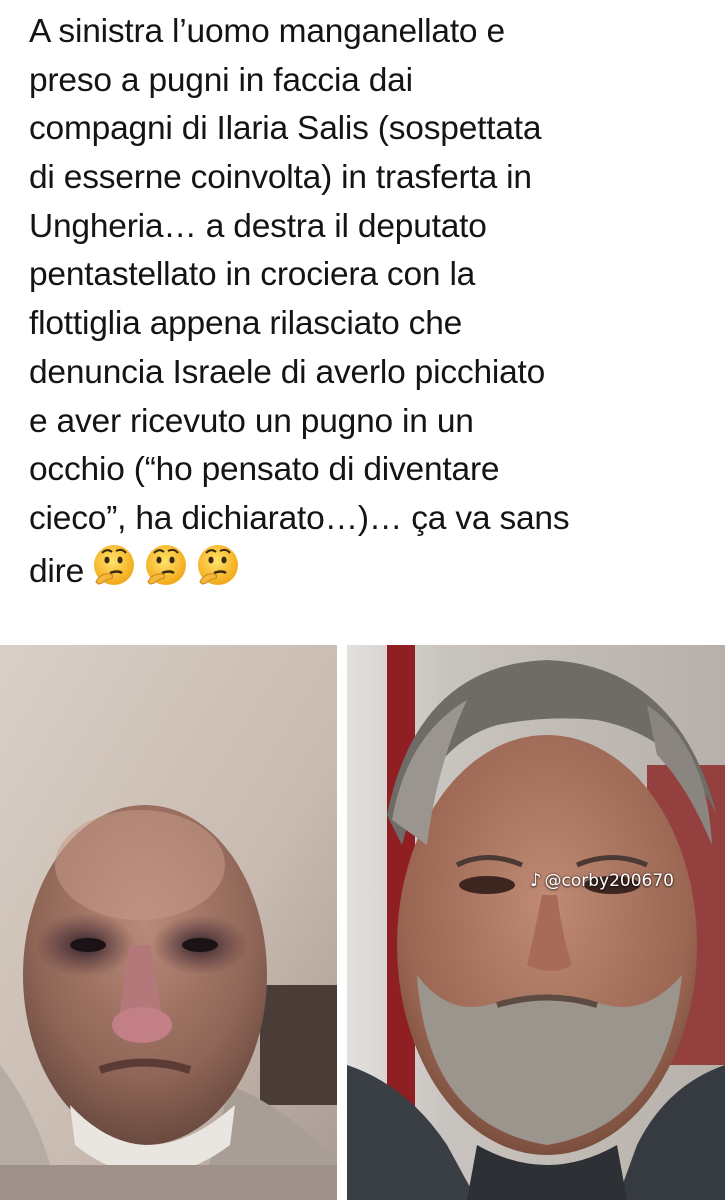  What do you see at coordinates (264, 470) in the screenshot?
I see `post-line: occhio (“ho pensato di diventare` at bounding box center [264, 470].